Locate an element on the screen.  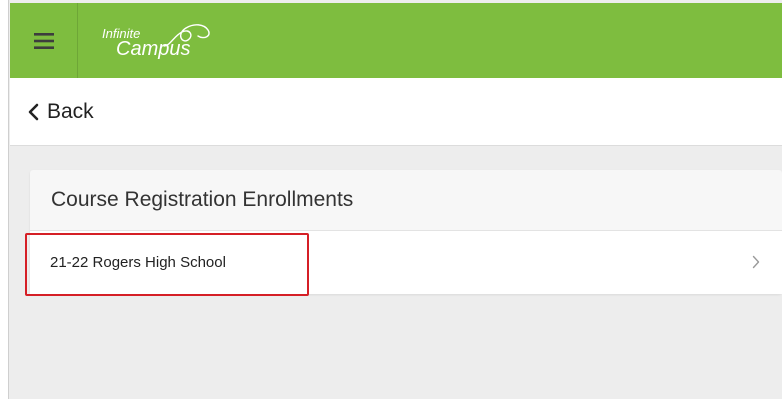
back-button: Back is located at coordinates (61, 112).